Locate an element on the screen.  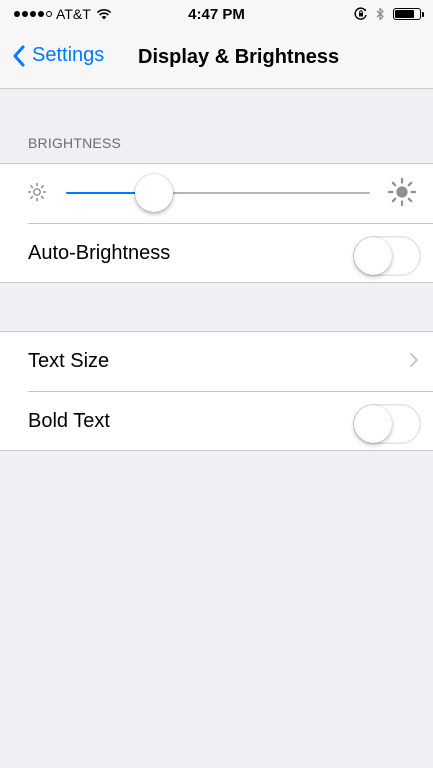
status-bar: AT&T 4:47 PM is located at coordinates (216, 15).